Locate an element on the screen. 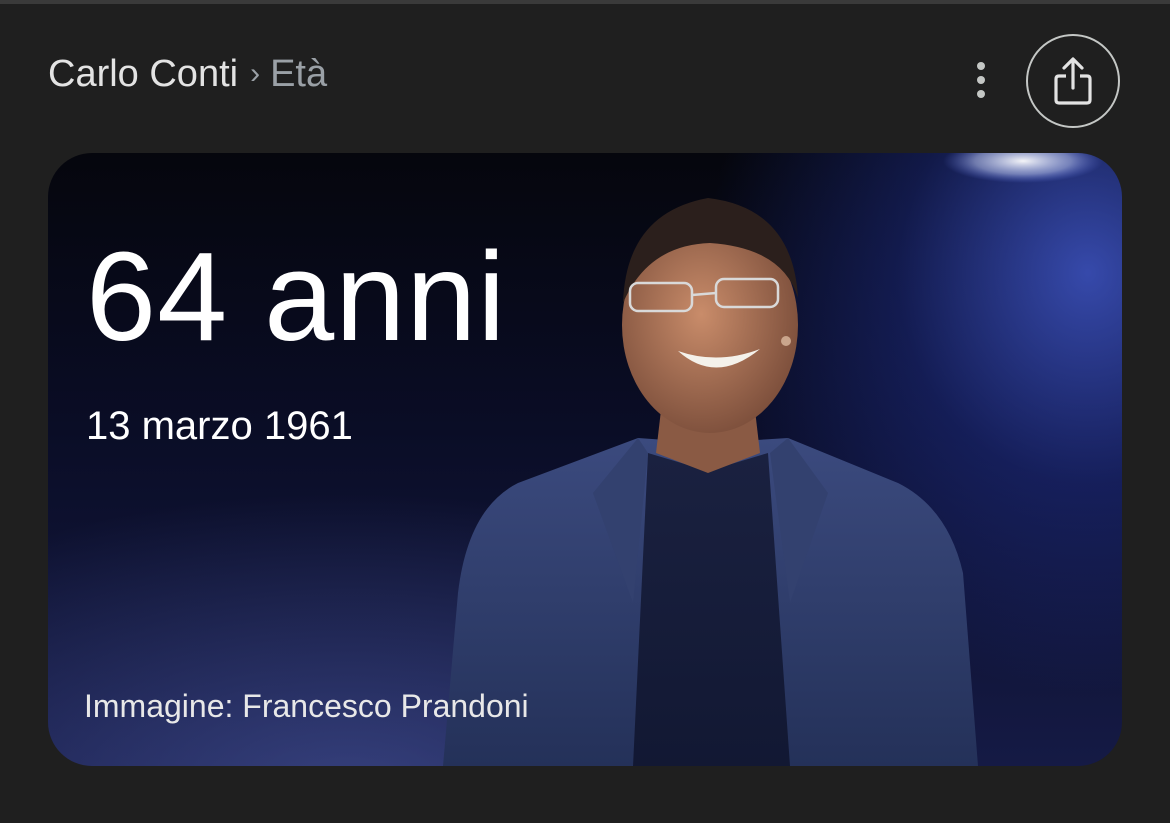 The image size is (1170, 823). share-button is located at coordinates (1073, 81).